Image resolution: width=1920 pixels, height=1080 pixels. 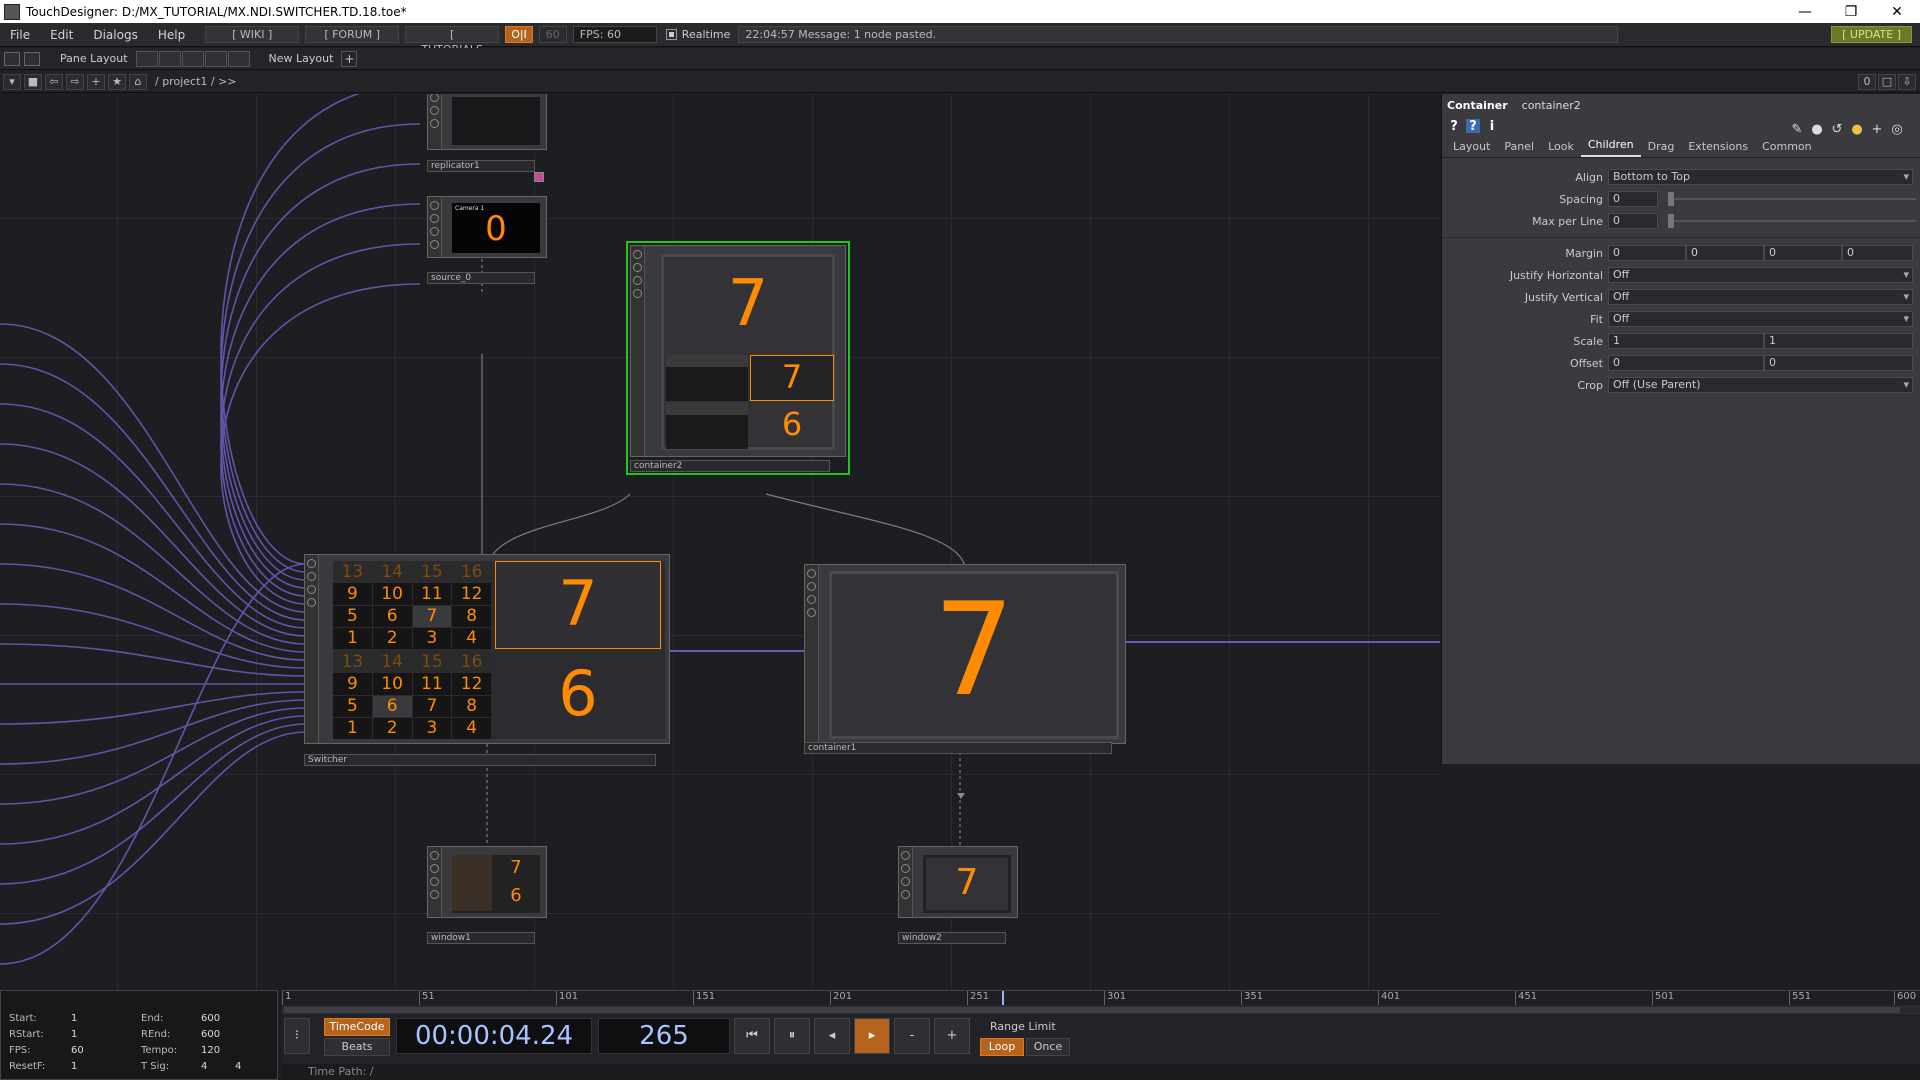 What do you see at coordinates (1877, 129) in the screenshot?
I see `add-param-icon: +` at bounding box center [1877, 129].